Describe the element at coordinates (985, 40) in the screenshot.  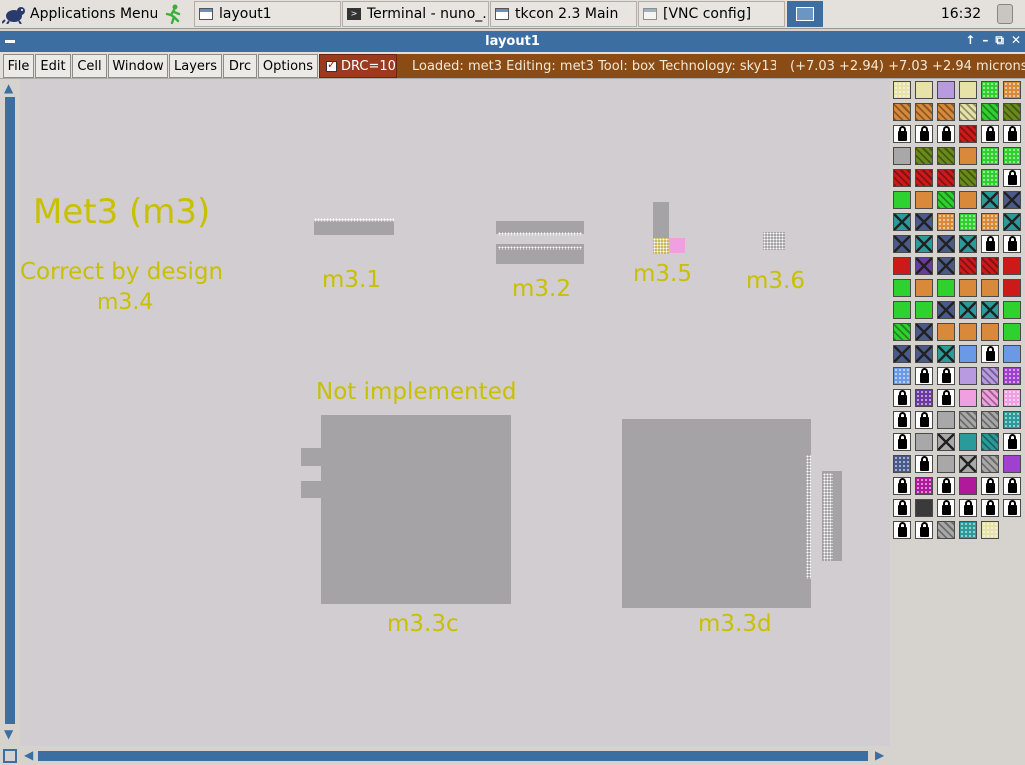
I see `minimize-window-icon: –` at that location.